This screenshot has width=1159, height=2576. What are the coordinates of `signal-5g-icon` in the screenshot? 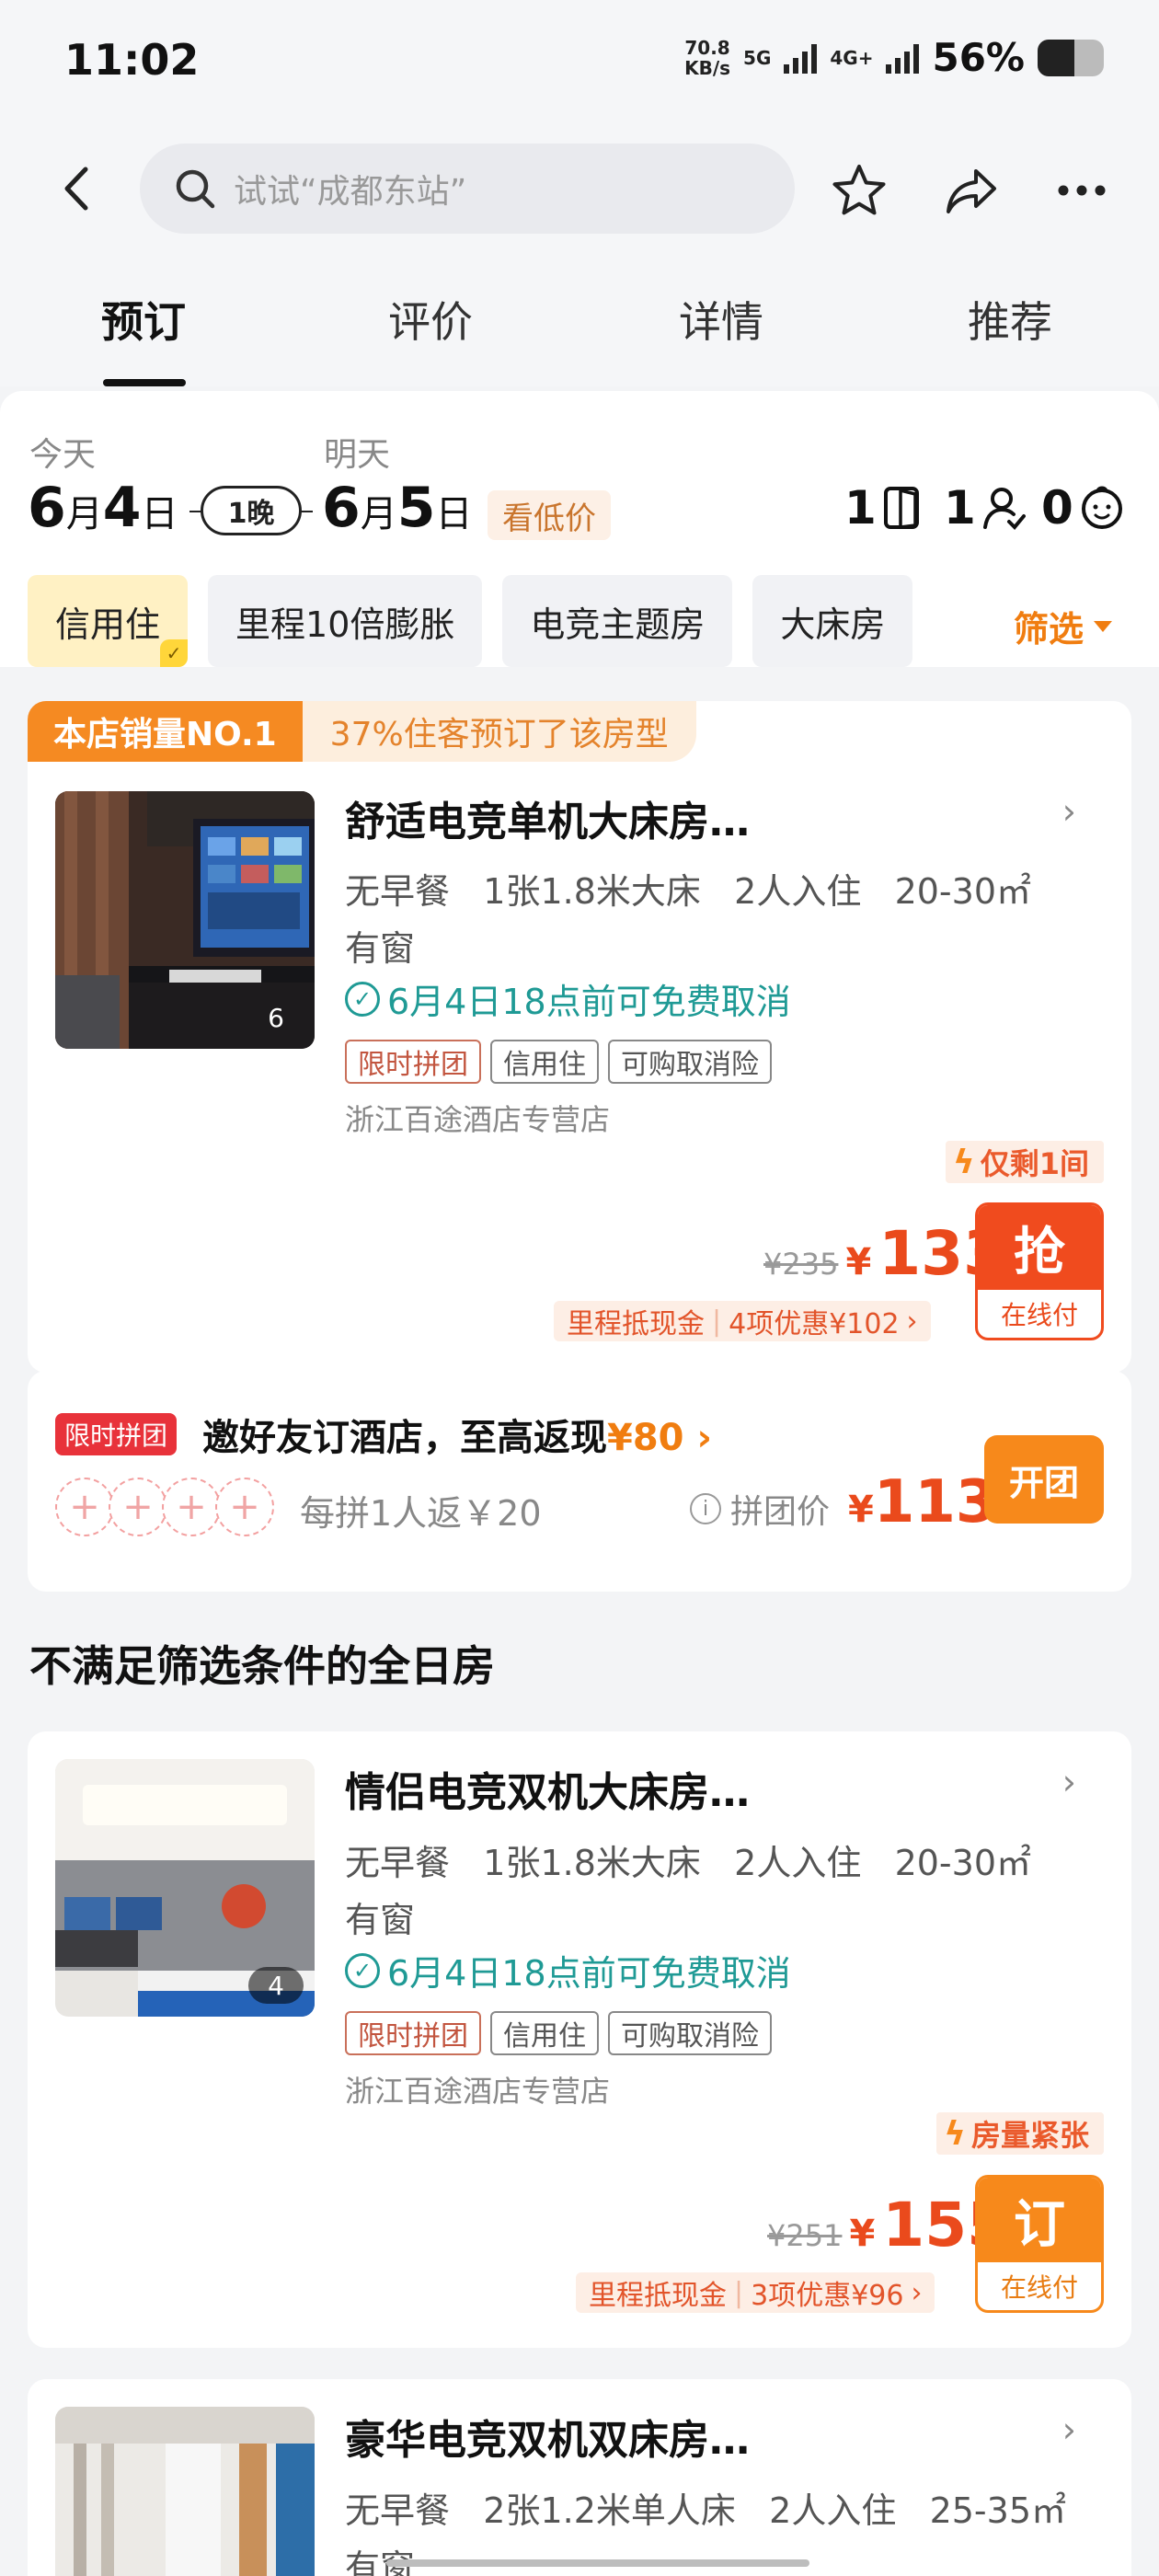 It's located at (801, 58).